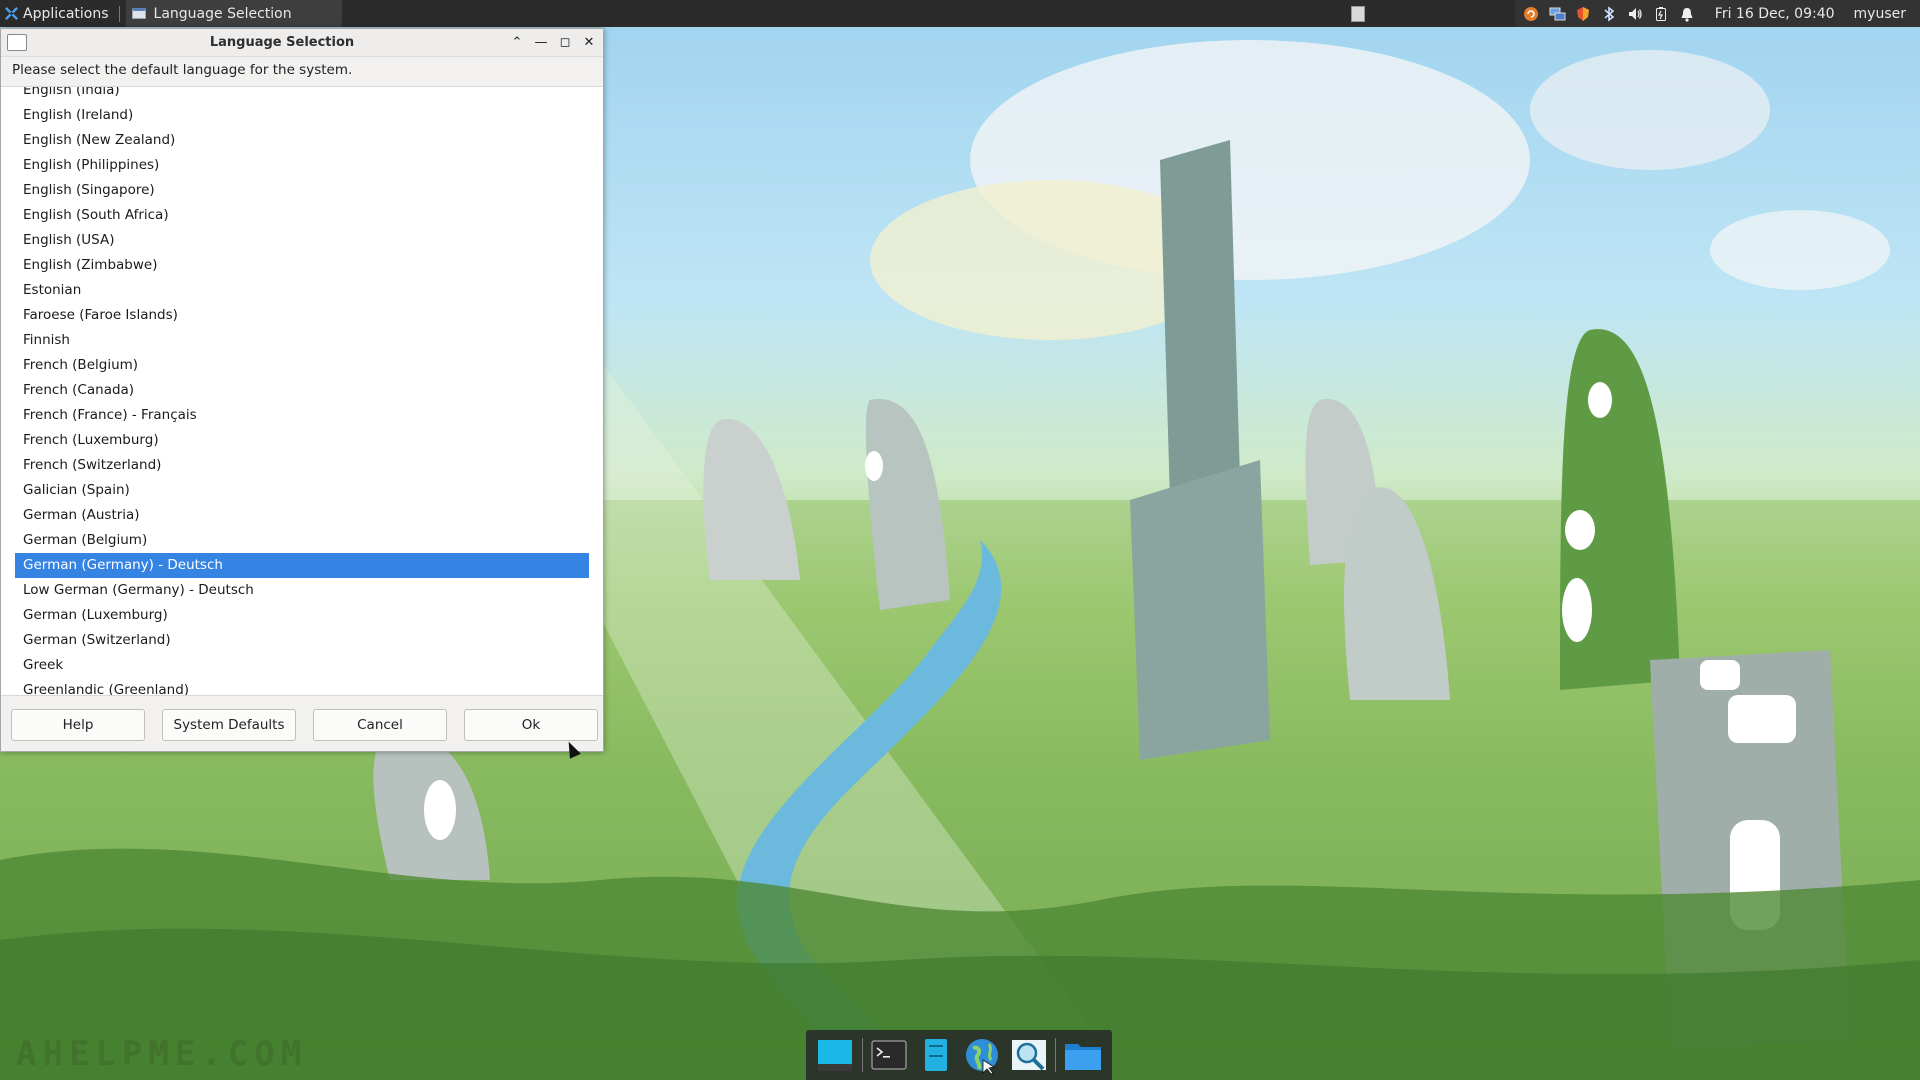  I want to click on shield-icon, so click(1583, 13).